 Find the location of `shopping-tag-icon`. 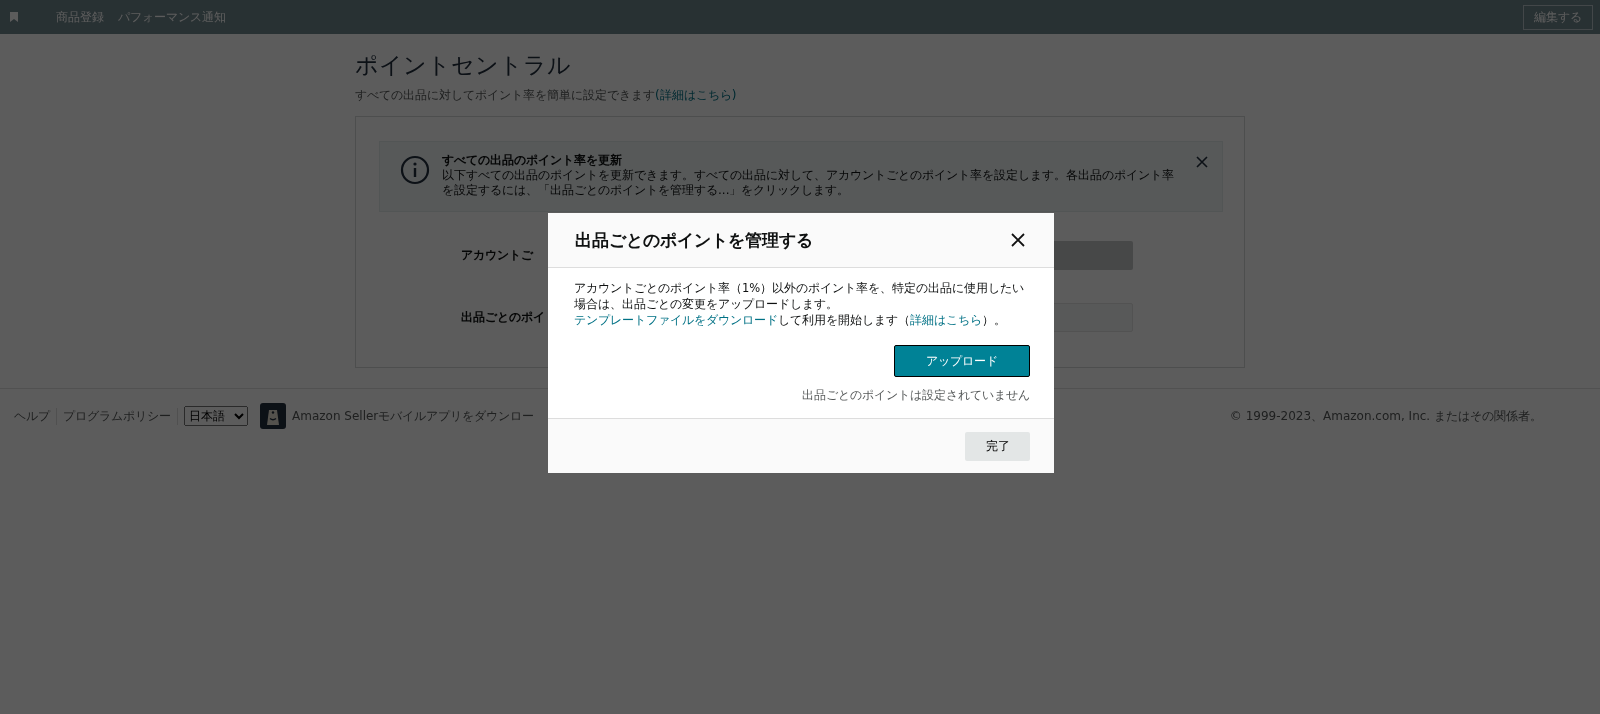

shopping-tag-icon is located at coordinates (273, 416).